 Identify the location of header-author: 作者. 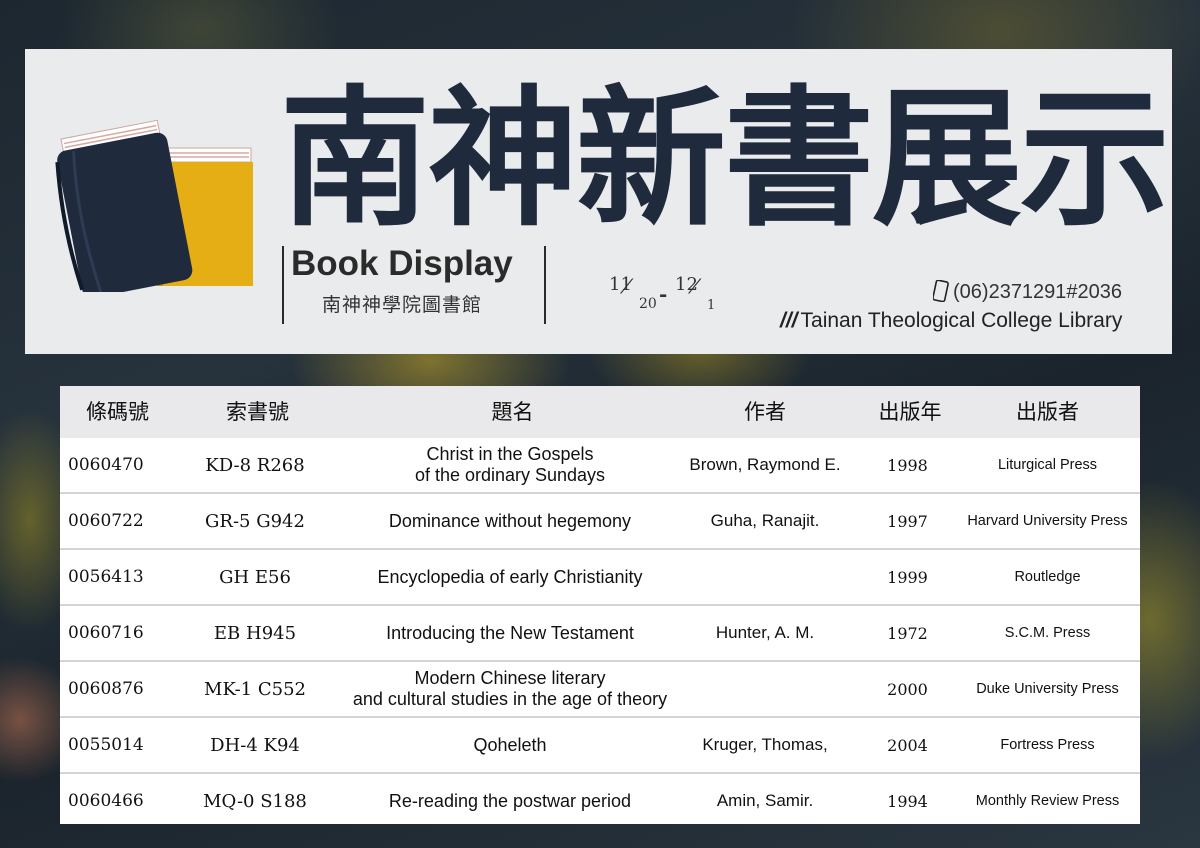
(765, 412).